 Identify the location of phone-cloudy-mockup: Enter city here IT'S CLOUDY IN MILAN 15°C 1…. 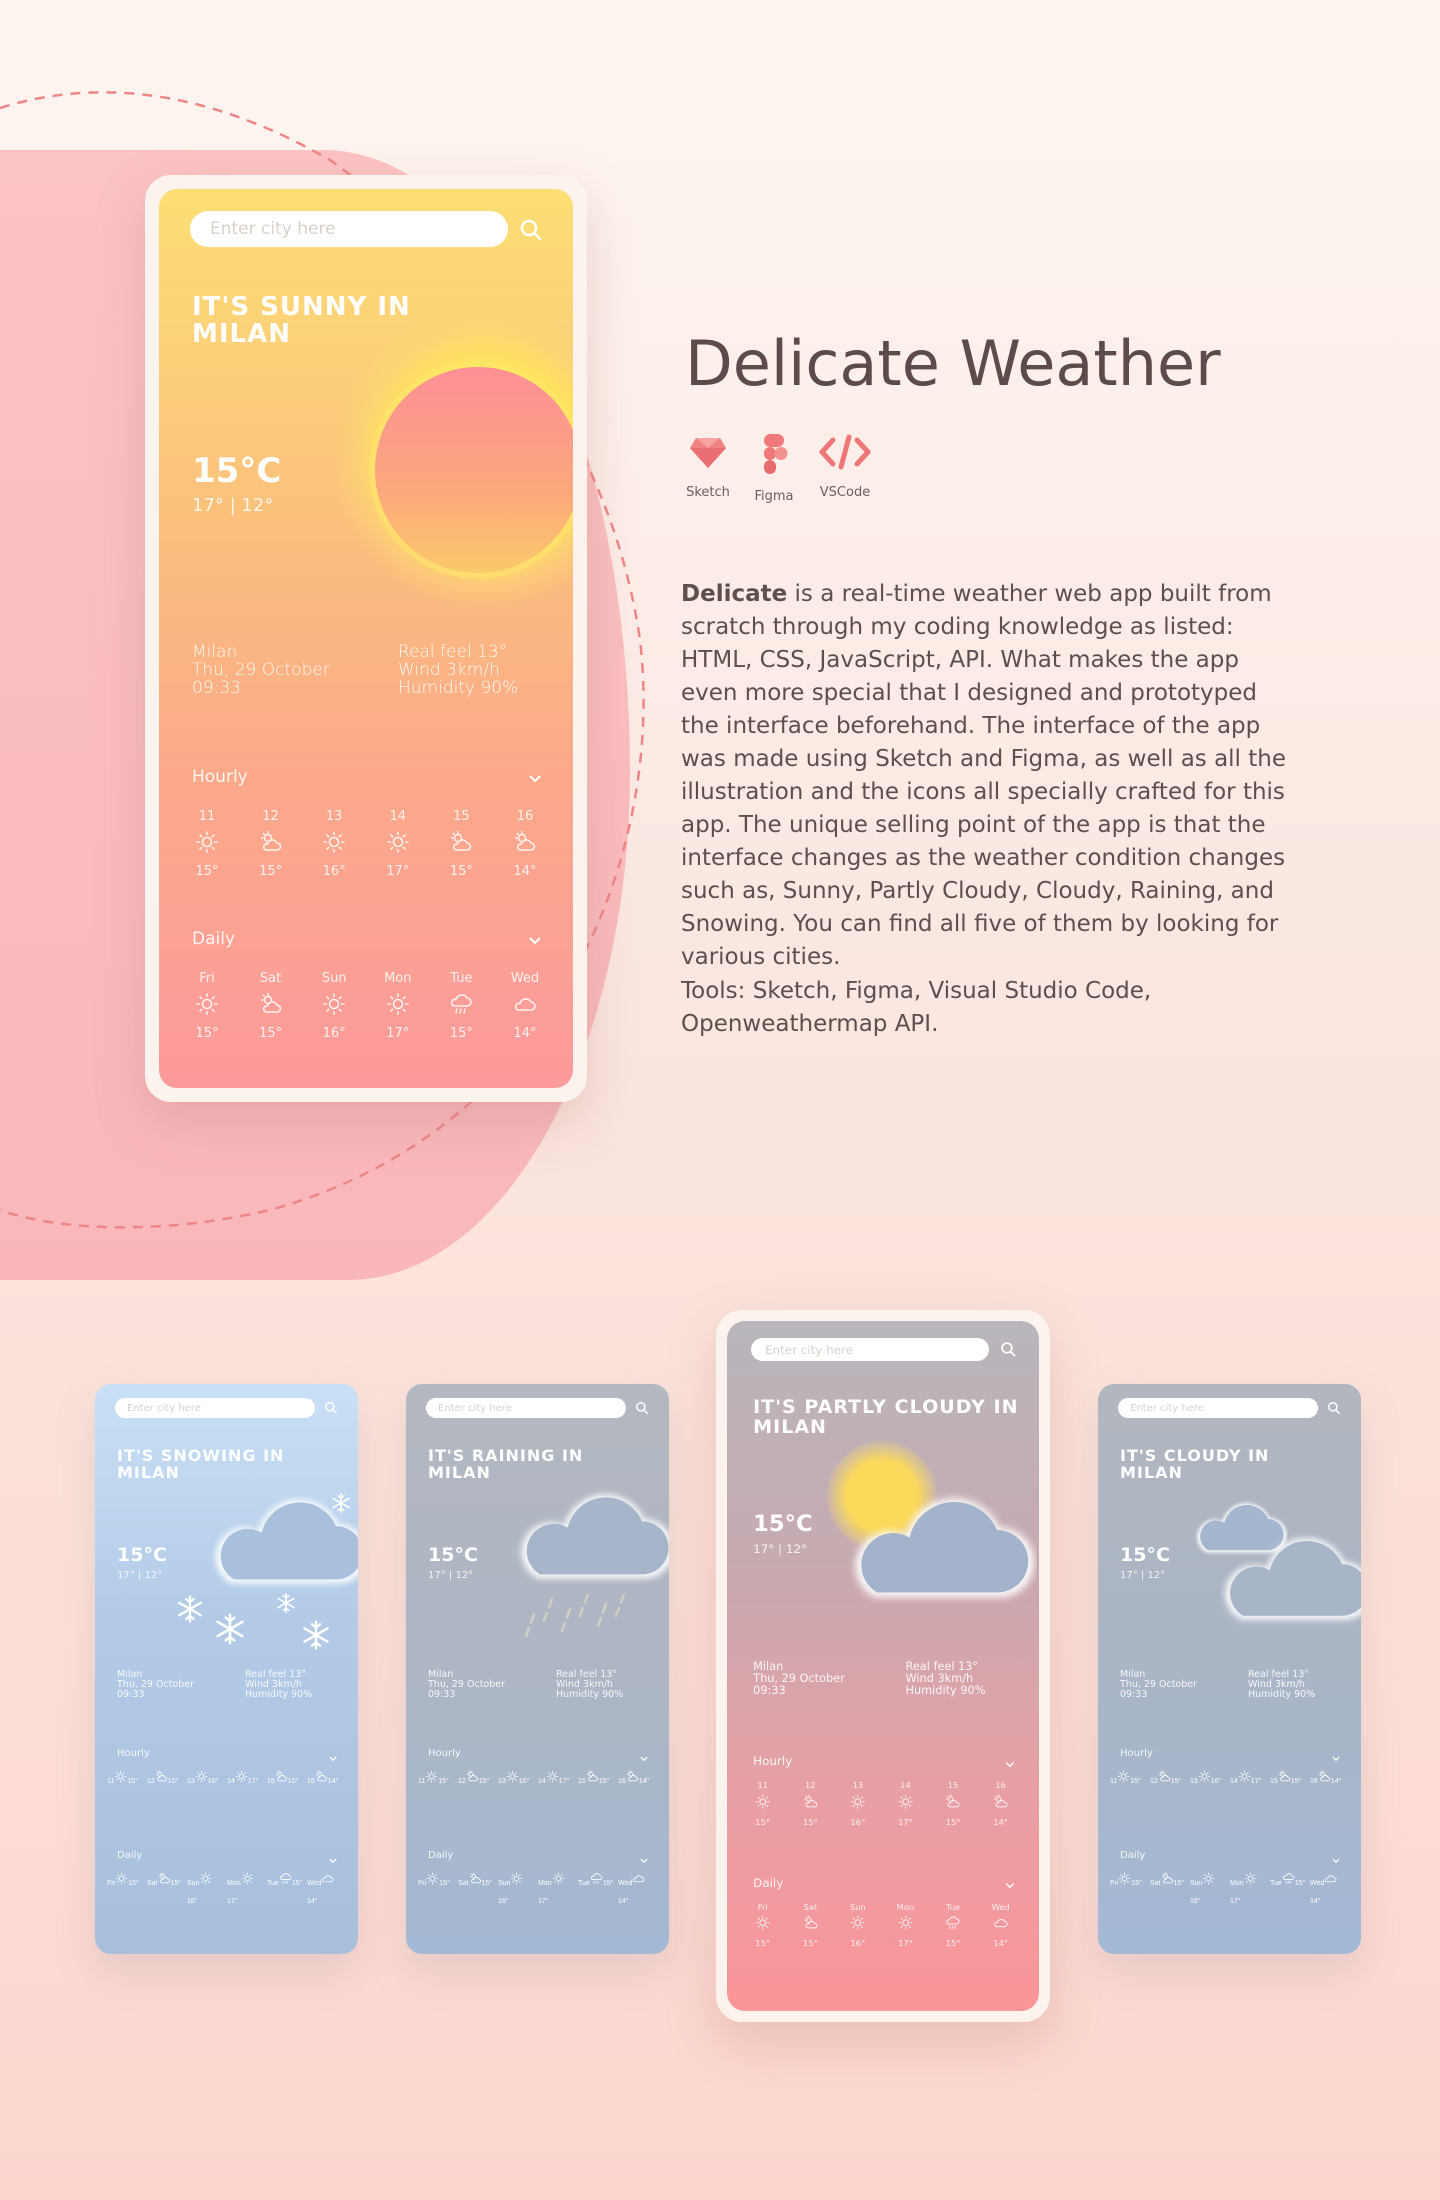
(1229, 1669).